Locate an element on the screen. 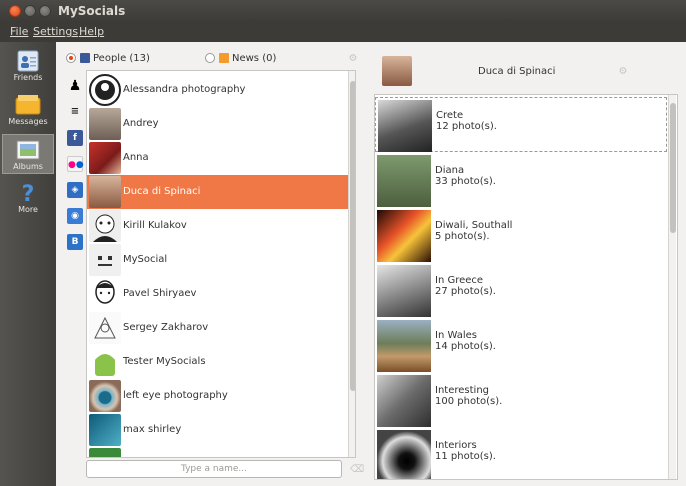  person-name: Duca di Spinaci is located at coordinates (162, 191).